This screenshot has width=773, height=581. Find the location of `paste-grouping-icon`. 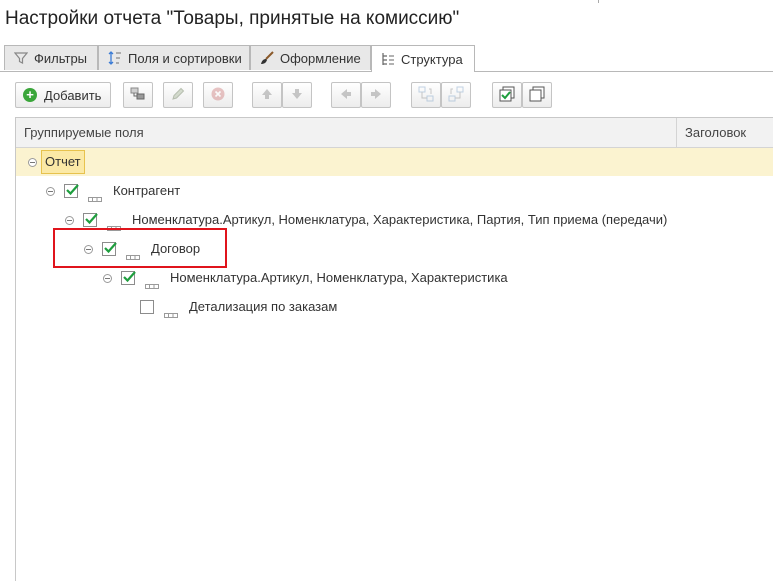

paste-grouping-icon is located at coordinates (456, 95).